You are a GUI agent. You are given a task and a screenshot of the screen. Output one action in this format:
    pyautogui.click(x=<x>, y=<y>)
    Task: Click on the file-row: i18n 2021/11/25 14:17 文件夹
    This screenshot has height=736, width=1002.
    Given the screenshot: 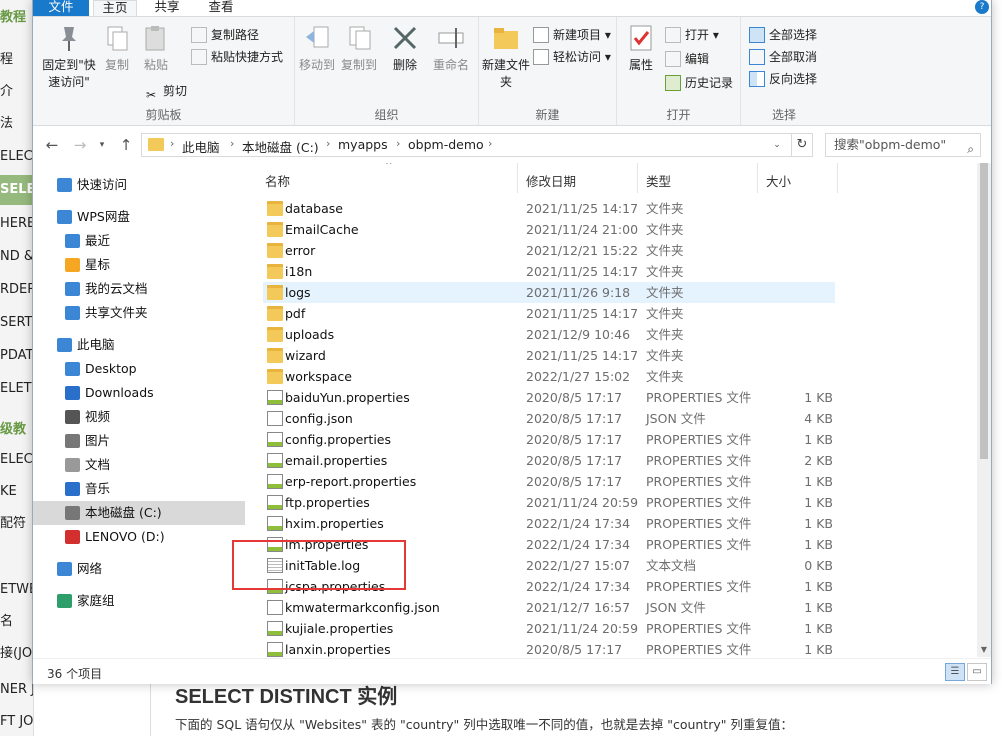 What is the action you would take?
    pyautogui.click(x=549, y=271)
    